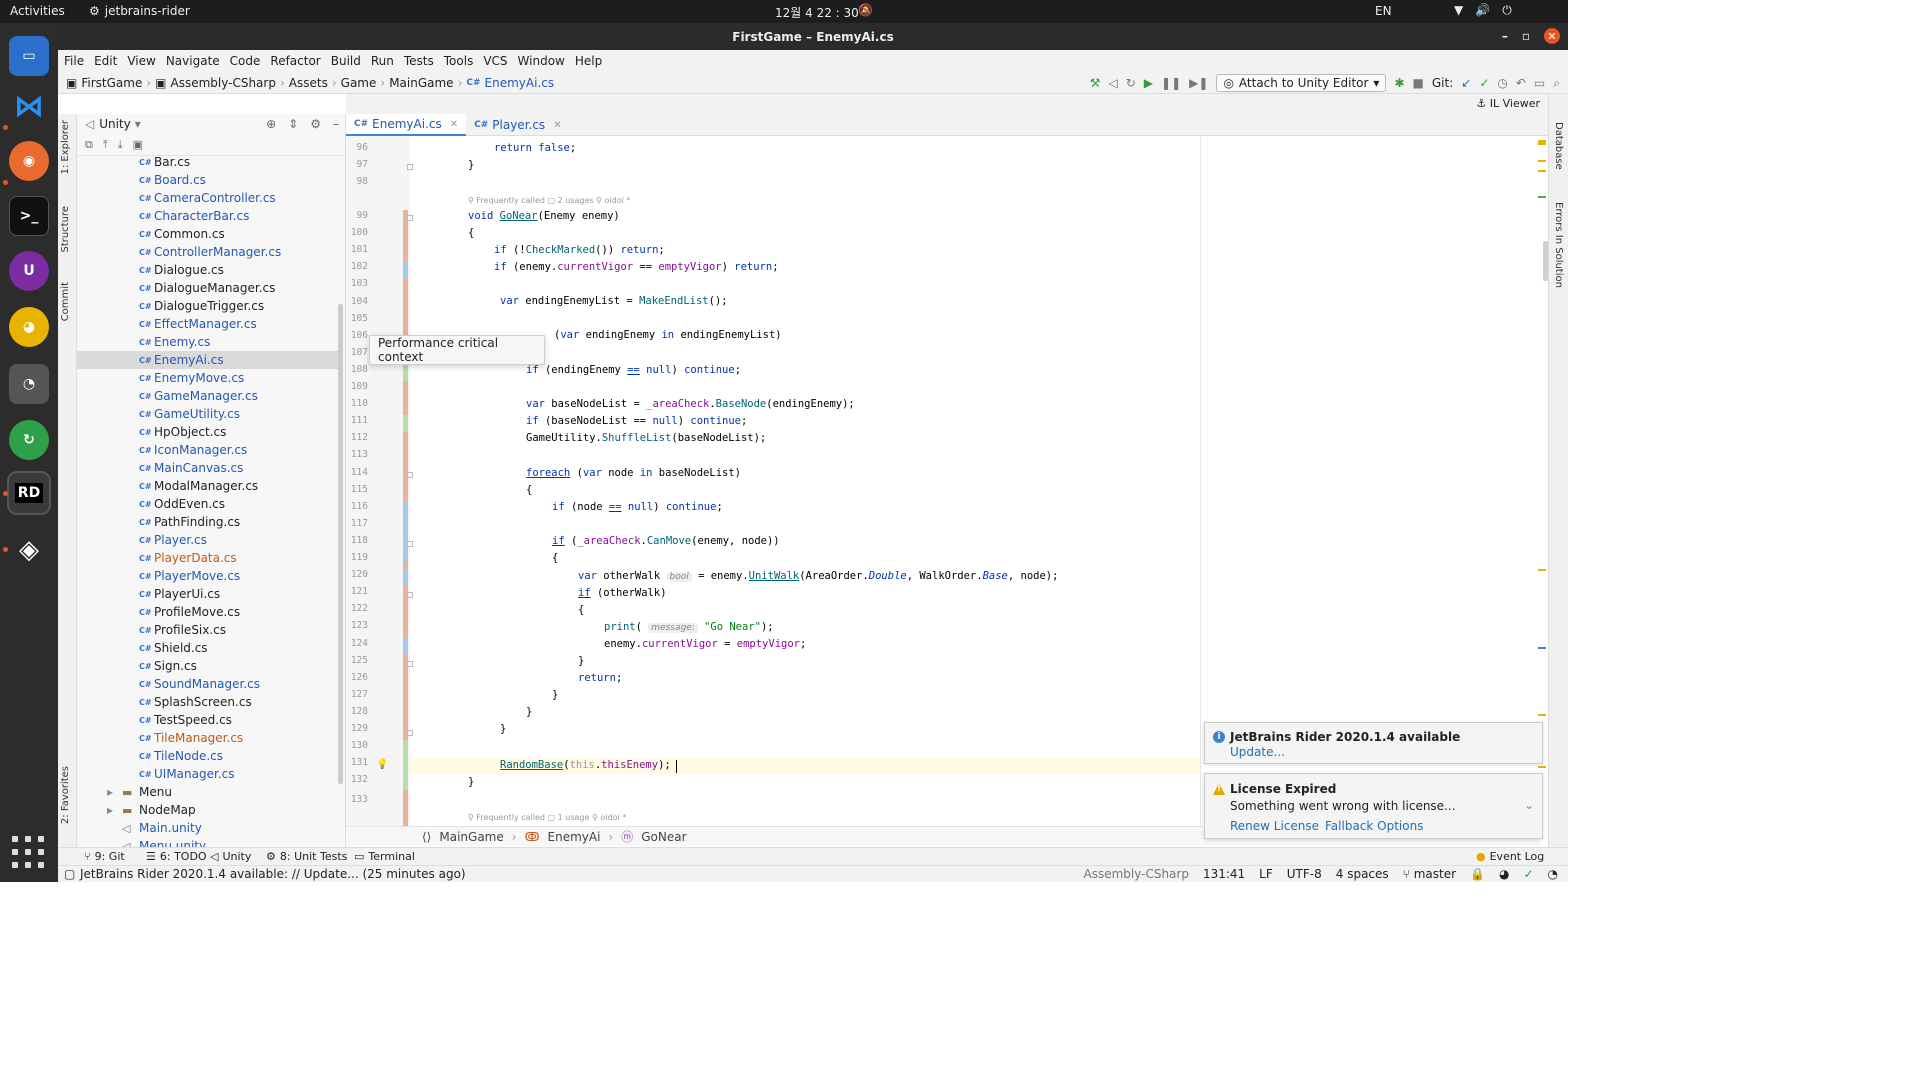 This screenshot has width=1920, height=1080. I want to click on fold-marker, so click(410, 733).